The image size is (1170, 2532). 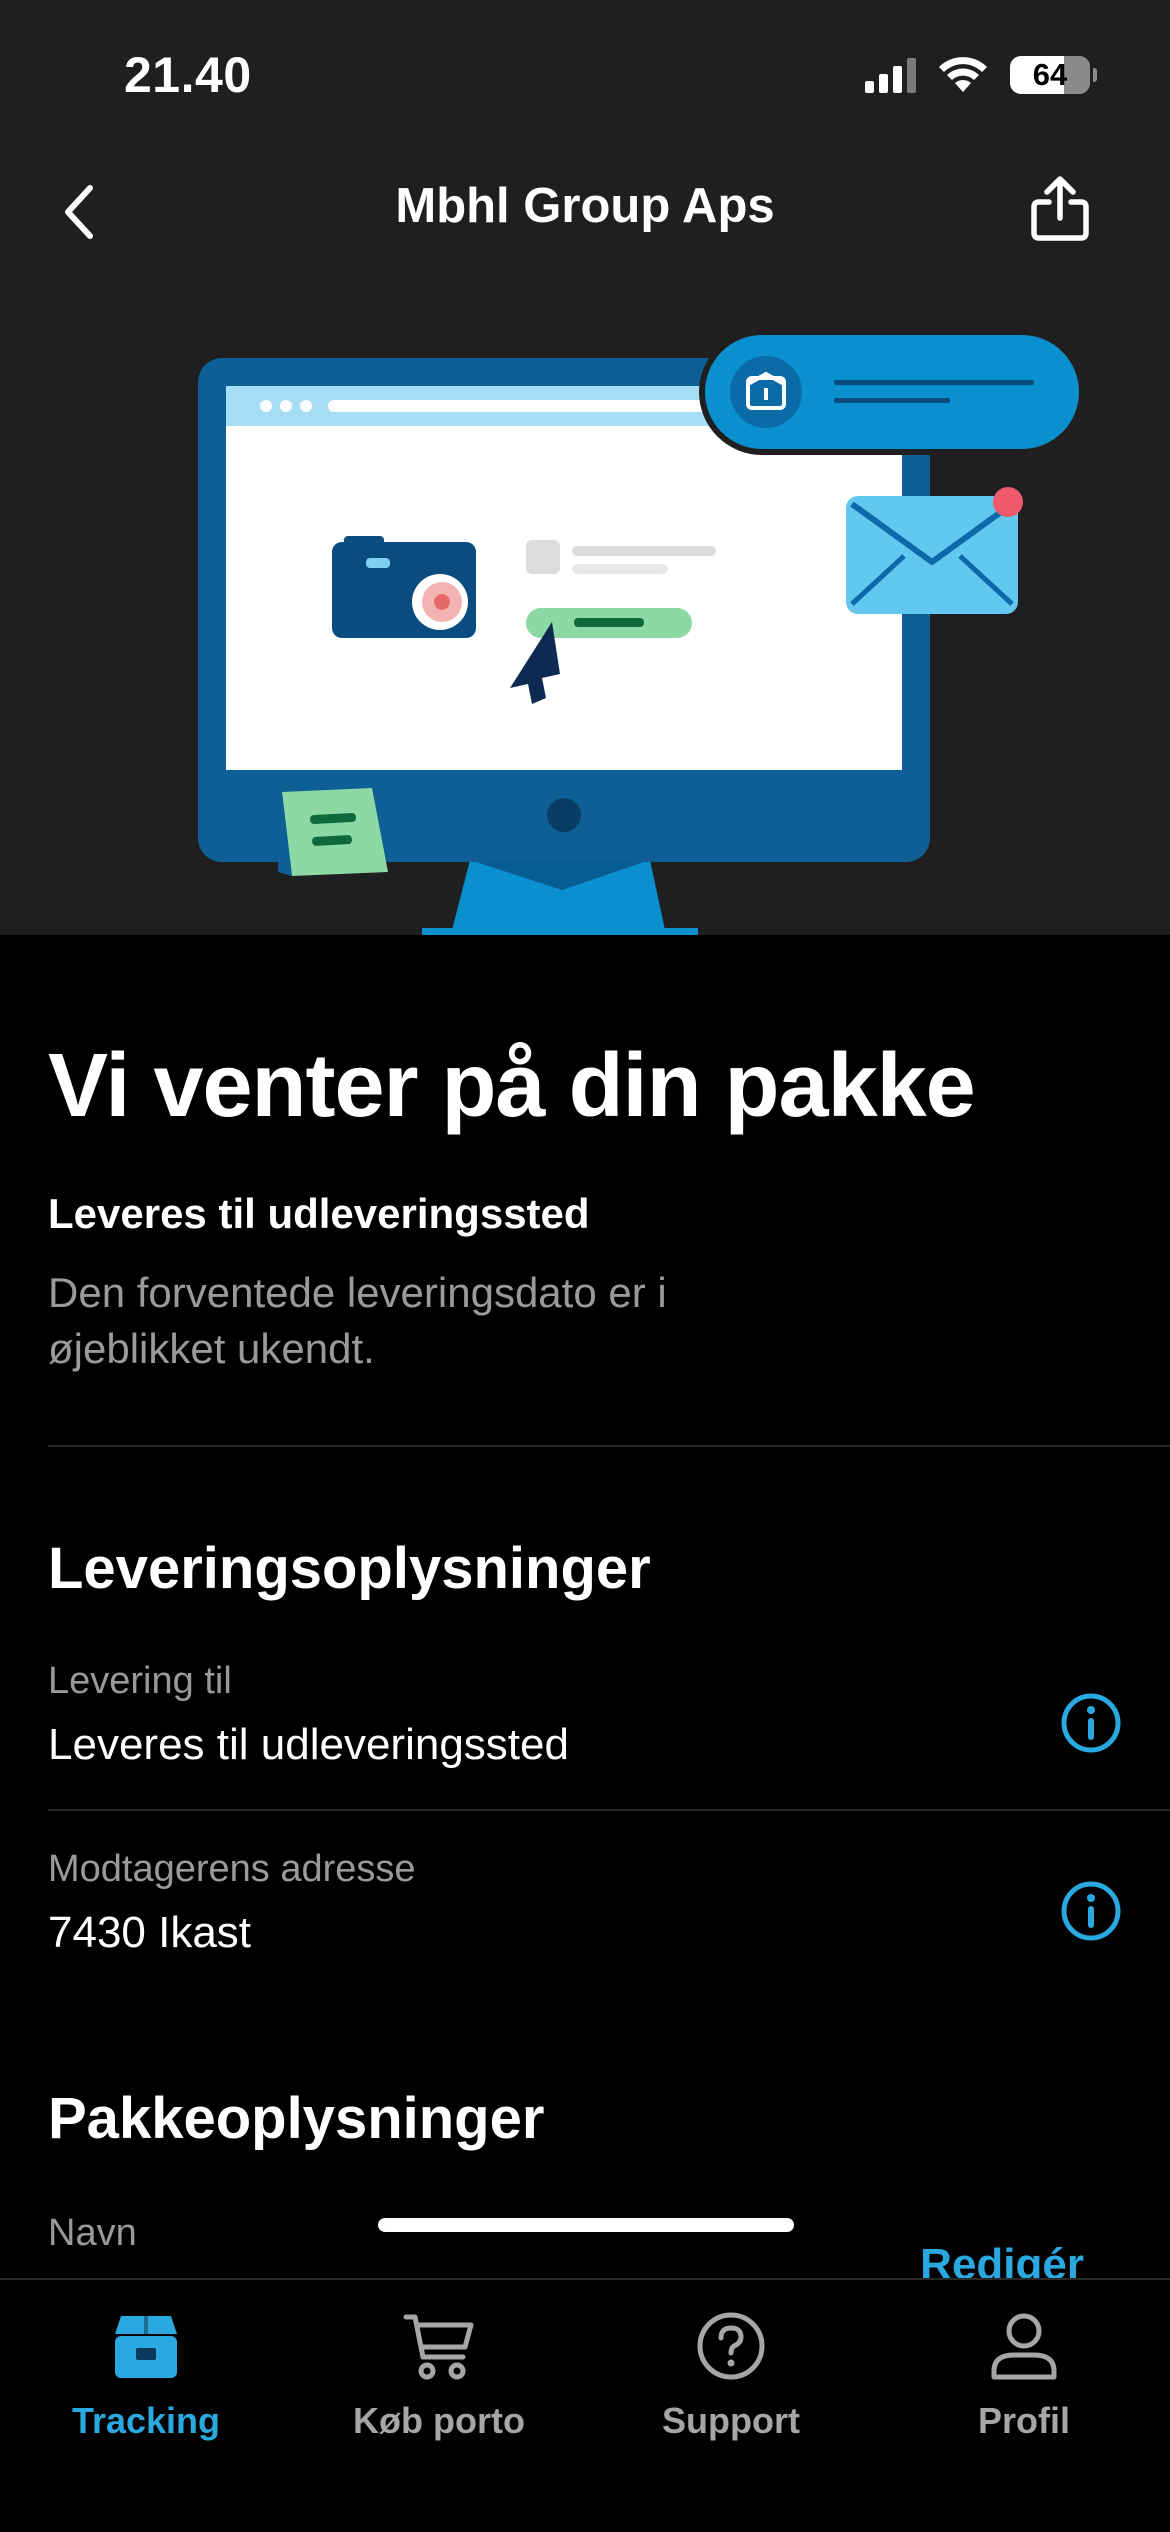 What do you see at coordinates (512, 1086) in the screenshot?
I see `status-heading: Vi venter på din pakke` at bounding box center [512, 1086].